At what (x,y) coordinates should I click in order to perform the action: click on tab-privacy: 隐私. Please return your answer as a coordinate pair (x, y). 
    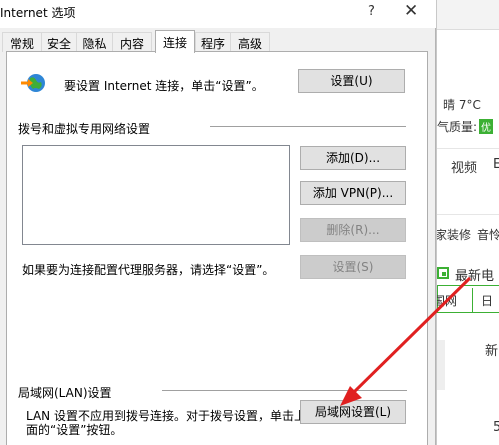
    Looking at the image, I should click on (94, 42).